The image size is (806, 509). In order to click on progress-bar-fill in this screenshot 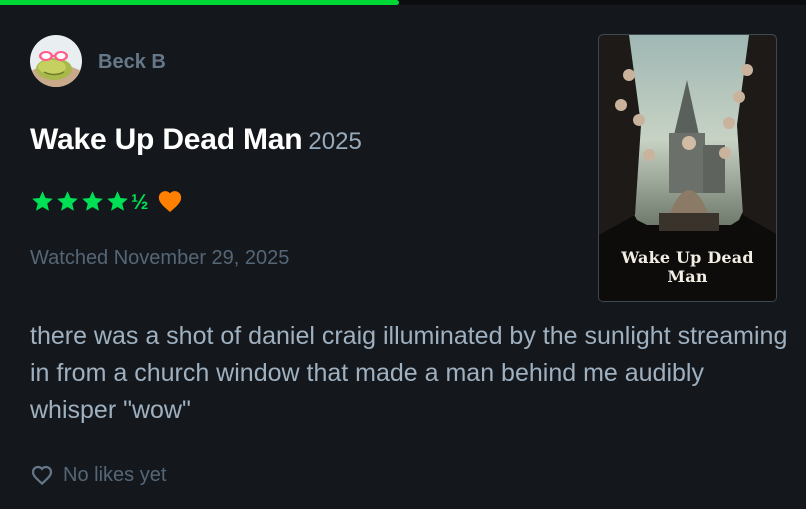, I will do `click(199, 2)`.